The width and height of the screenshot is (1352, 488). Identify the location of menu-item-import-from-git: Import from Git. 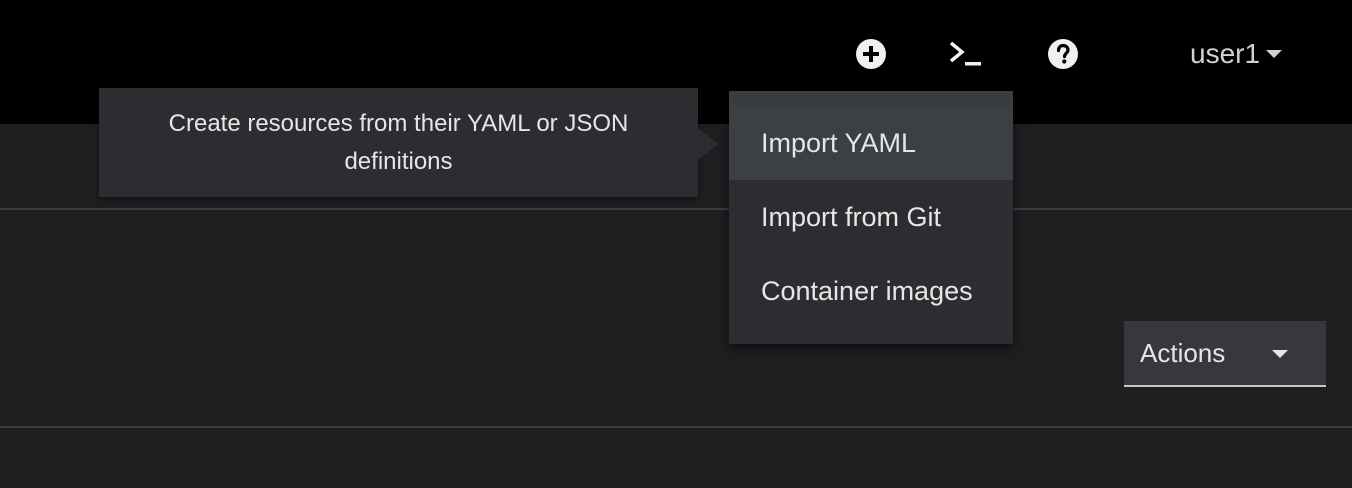
(871, 217).